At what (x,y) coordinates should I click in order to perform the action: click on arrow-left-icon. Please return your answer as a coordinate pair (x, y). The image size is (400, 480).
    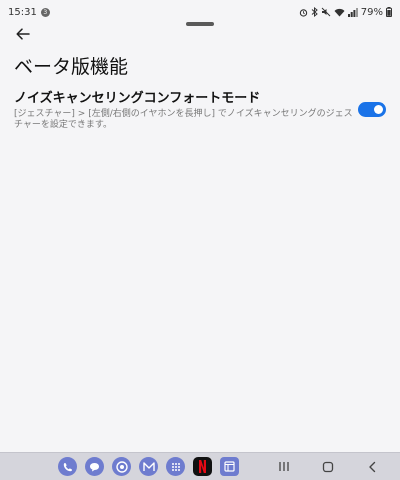
    Looking at the image, I should click on (23, 34).